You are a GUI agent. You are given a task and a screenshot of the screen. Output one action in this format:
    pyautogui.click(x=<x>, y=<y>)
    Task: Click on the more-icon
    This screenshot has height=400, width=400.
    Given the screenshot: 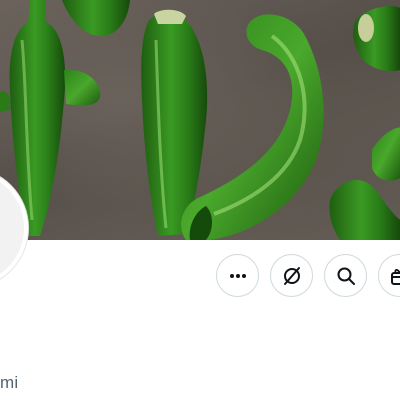 What is the action you would take?
    pyautogui.click(x=237, y=275)
    